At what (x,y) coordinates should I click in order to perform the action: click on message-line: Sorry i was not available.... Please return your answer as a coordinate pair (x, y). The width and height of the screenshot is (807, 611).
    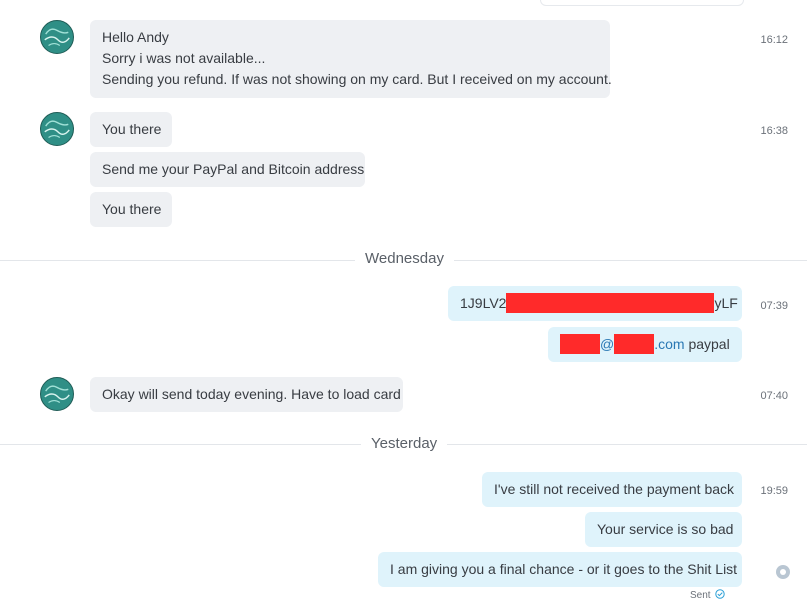
    Looking at the image, I should click on (184, 58).